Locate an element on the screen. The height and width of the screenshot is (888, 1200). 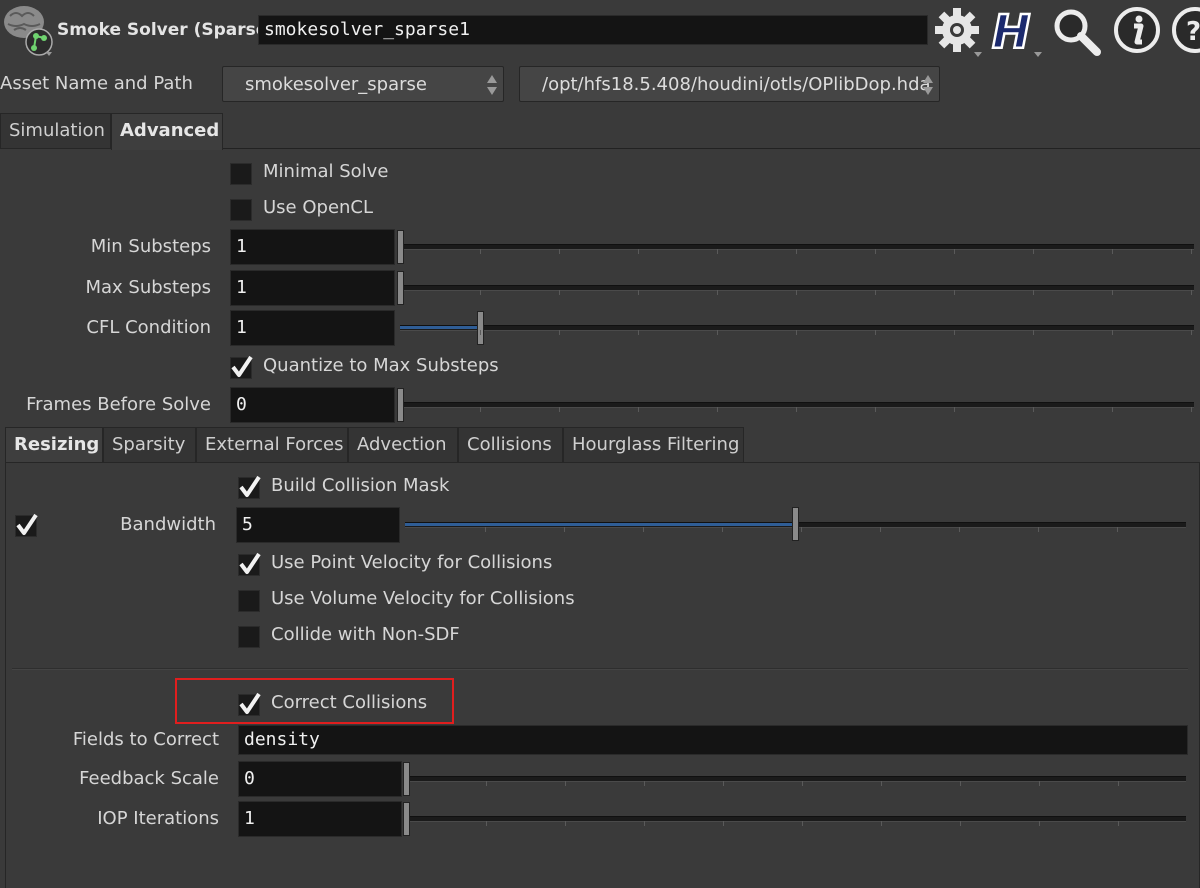
node-name-field: smokesolver_sparse1 is located at coordinates (593, 30).